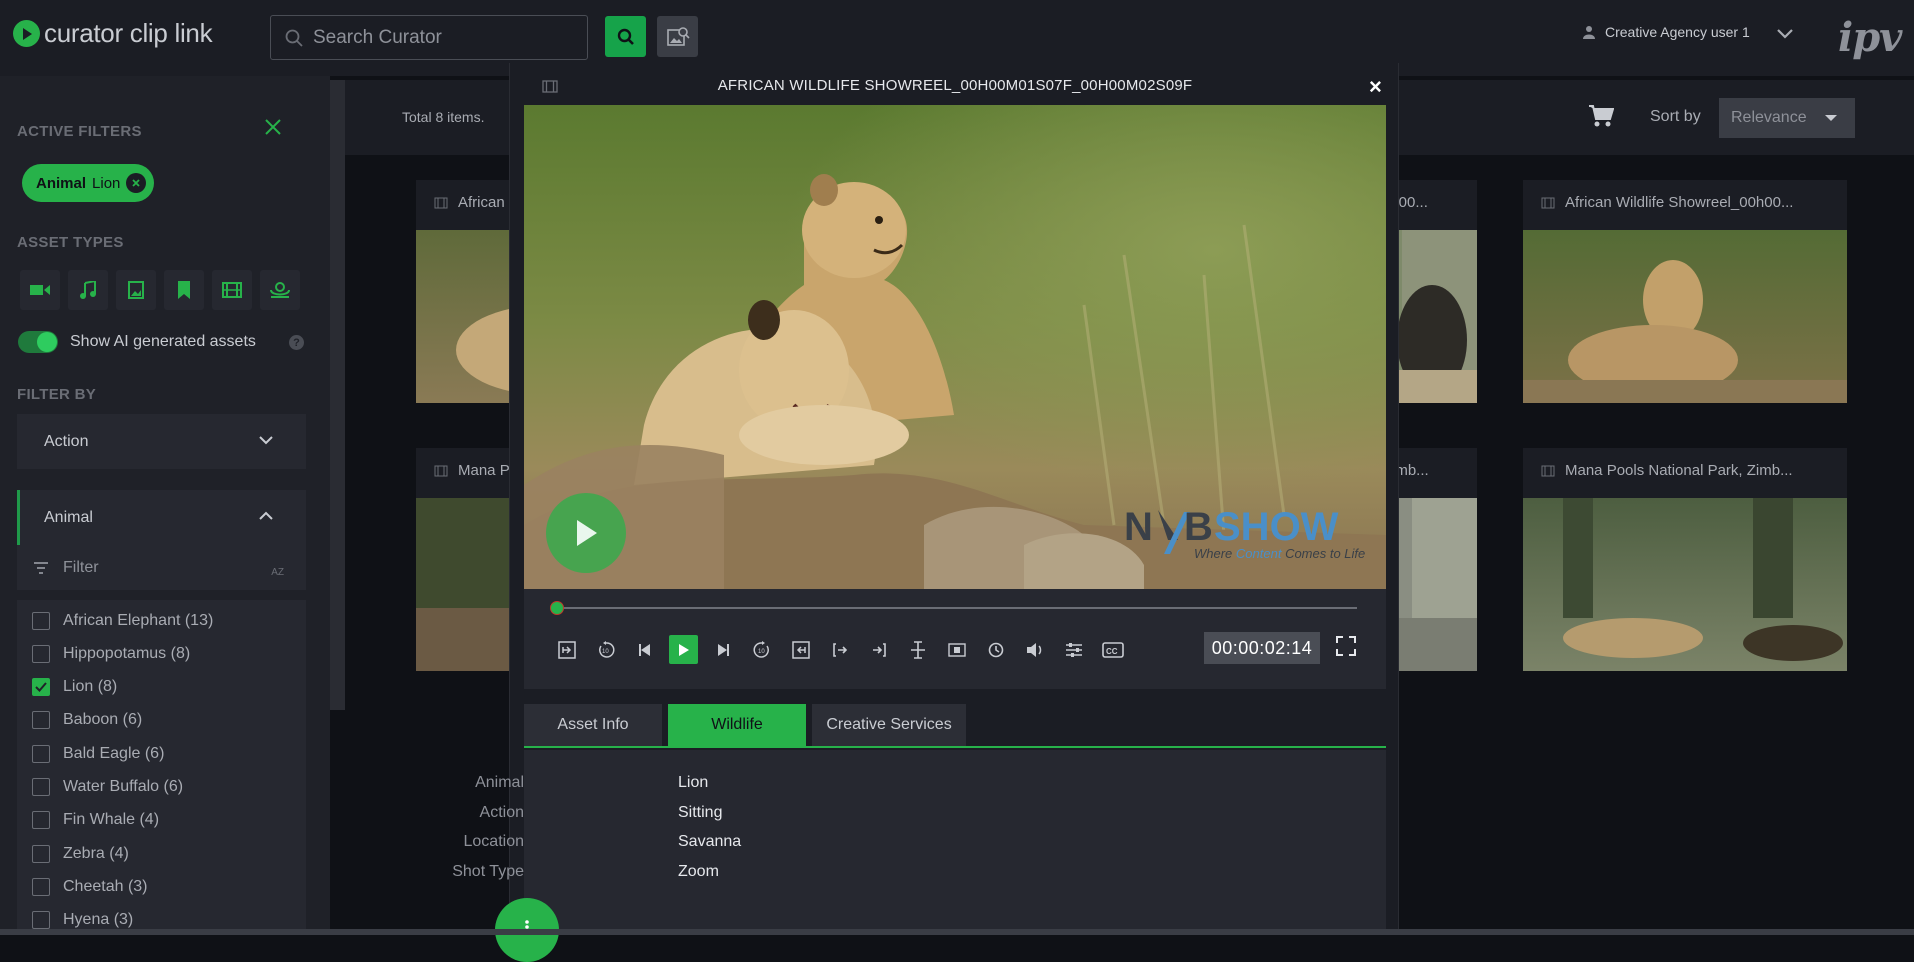  Describe the element at coordinates (273, 127) in the screenshot. I see `clear-filters-icon` at that location.